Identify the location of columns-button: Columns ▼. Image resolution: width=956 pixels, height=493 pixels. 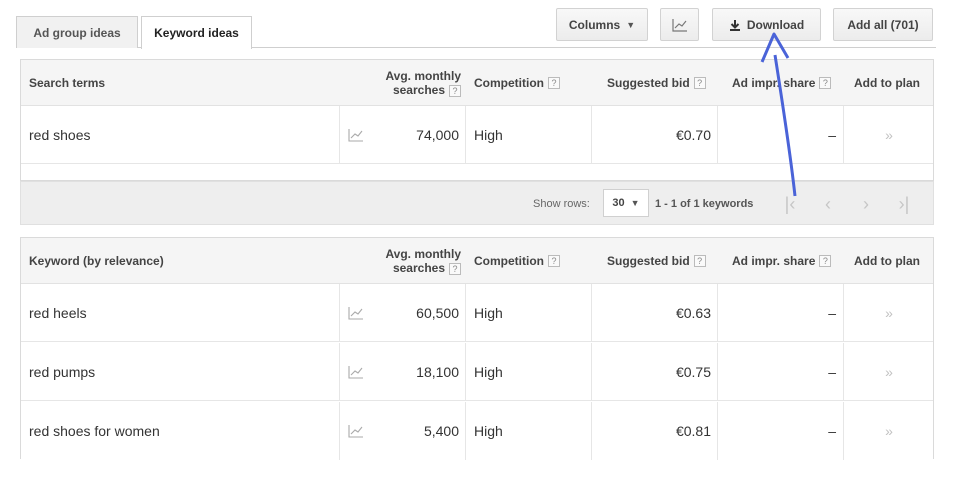
(602, 24).